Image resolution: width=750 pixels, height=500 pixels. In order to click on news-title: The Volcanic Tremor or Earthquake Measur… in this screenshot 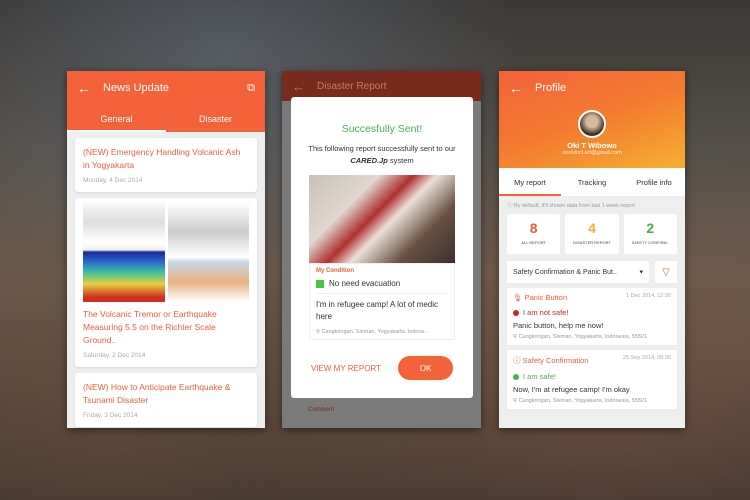, I will do `click(150, 327)`.